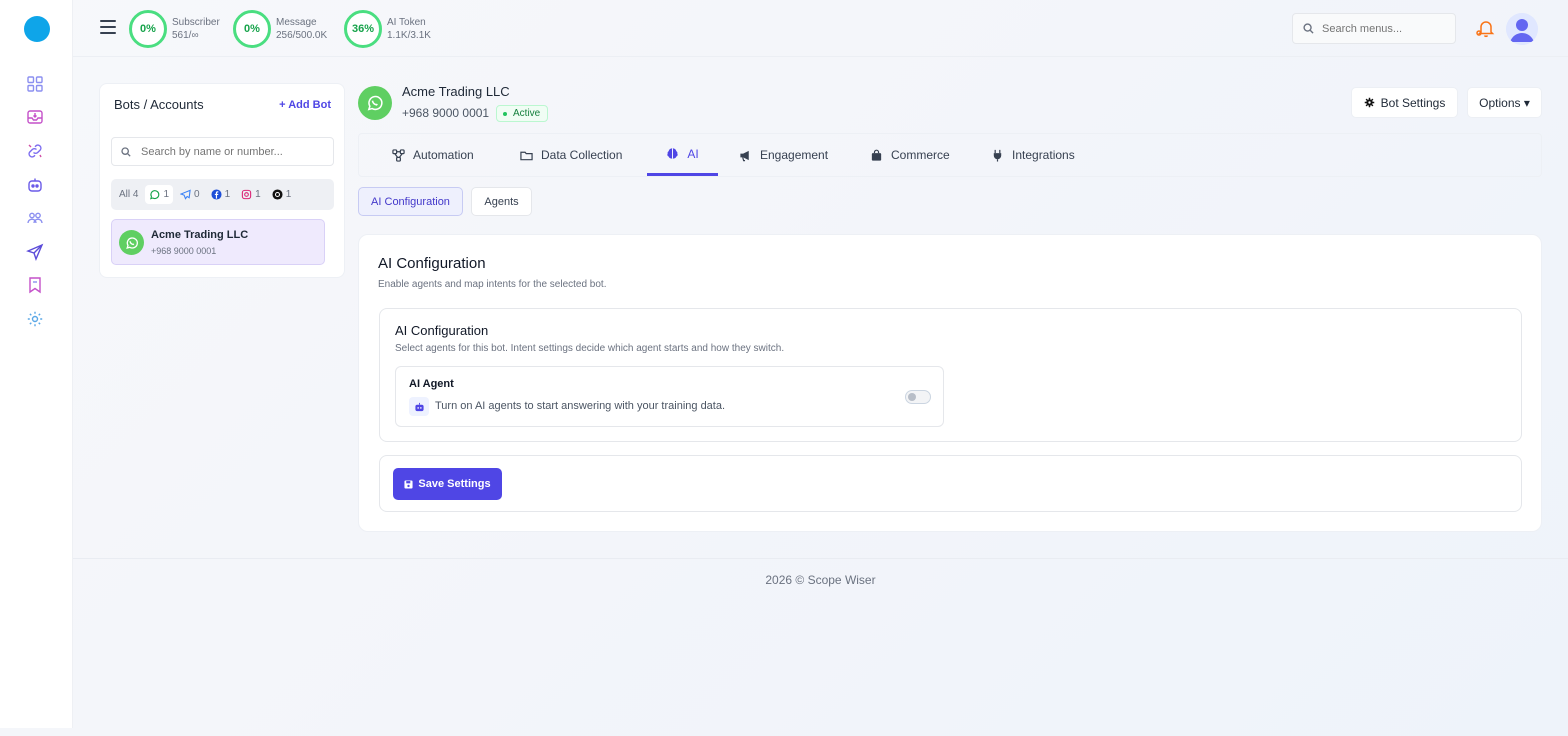 Image resolution: width=1568 pixels, height=736 pixels. What do you see at coordinates (108, 27) in the screenshot?
I see `menu-toggle-icon` at bounding box center [108, 27].